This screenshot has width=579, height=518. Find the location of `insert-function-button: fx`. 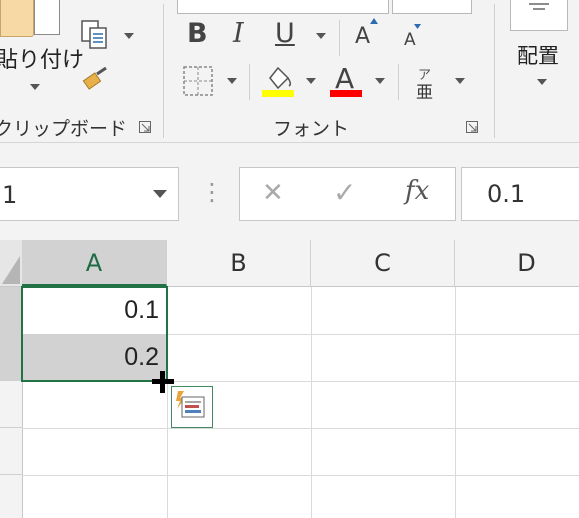

insert-function-button: fx is located at coordinates (417, 191).